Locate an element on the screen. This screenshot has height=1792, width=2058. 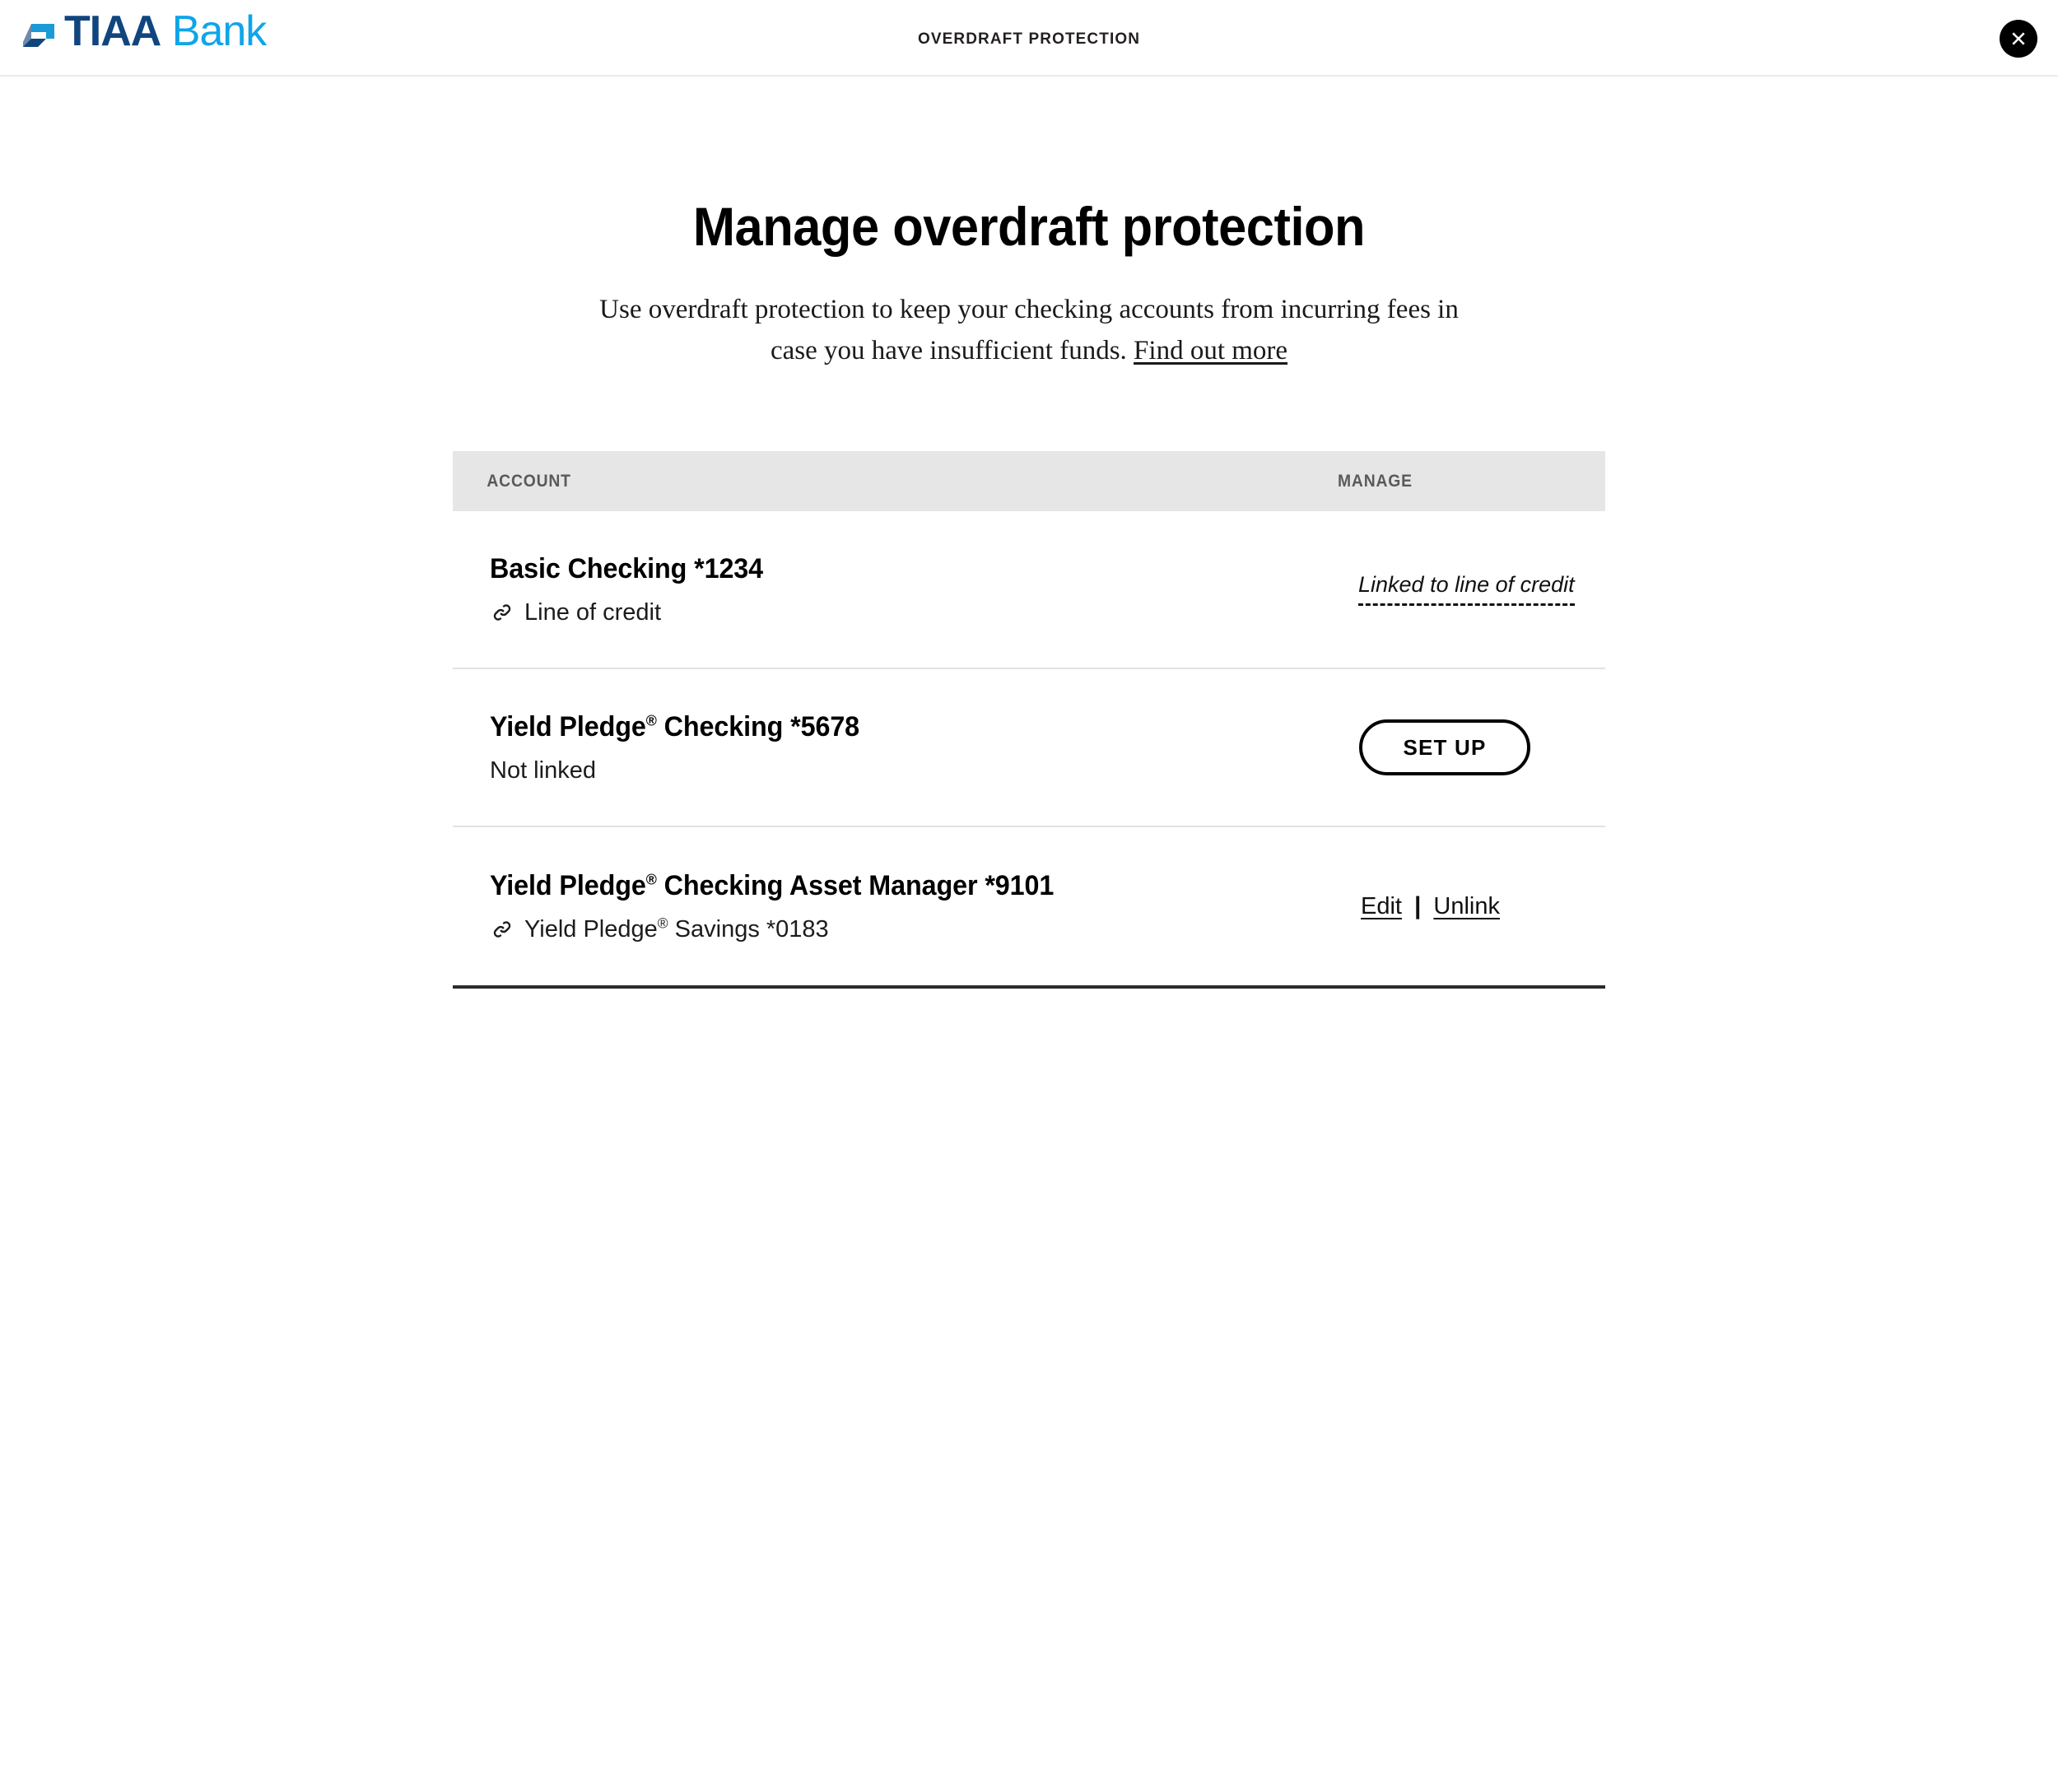
column-header-manage: MANAGE is located at coordinates (1375, 481).